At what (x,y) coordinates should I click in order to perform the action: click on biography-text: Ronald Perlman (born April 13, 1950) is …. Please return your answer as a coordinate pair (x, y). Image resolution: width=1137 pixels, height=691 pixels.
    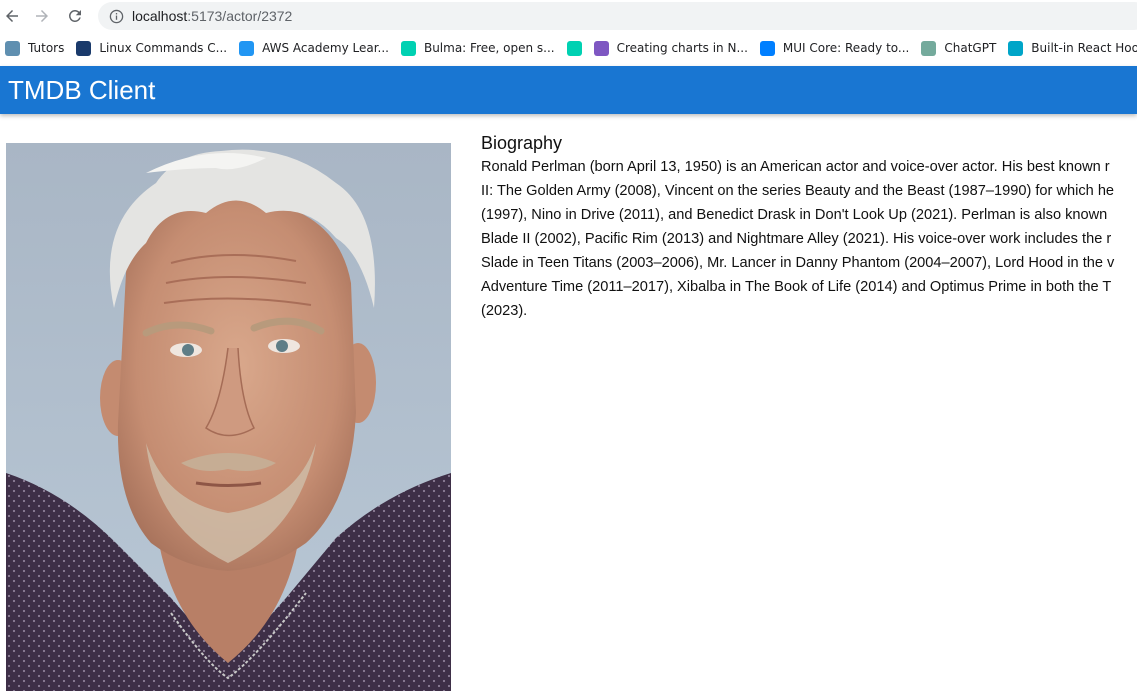
    Looking at the image, I should click on (809, 239).